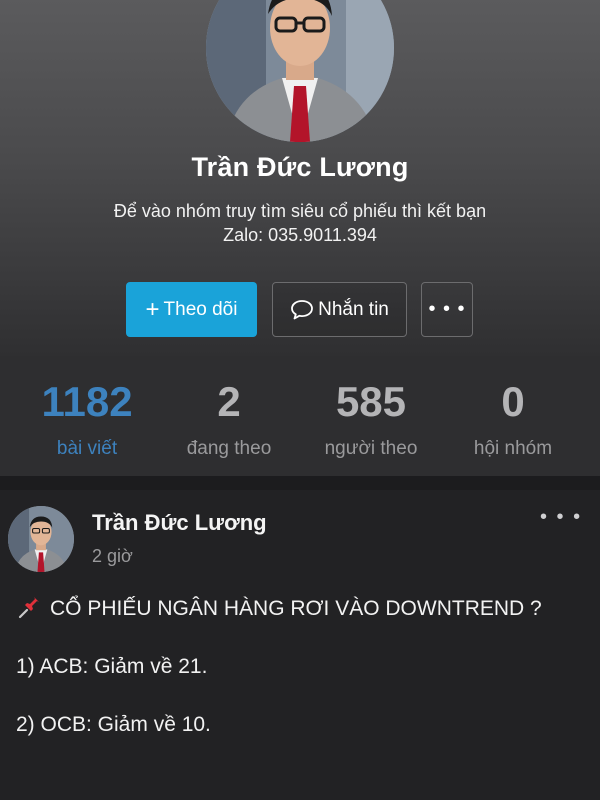 The image size is (600, 800). What do you see at coordinates (229, 448) in the screenshot?
I see `stat-label: đang theo` at bounding box center [229, 448].